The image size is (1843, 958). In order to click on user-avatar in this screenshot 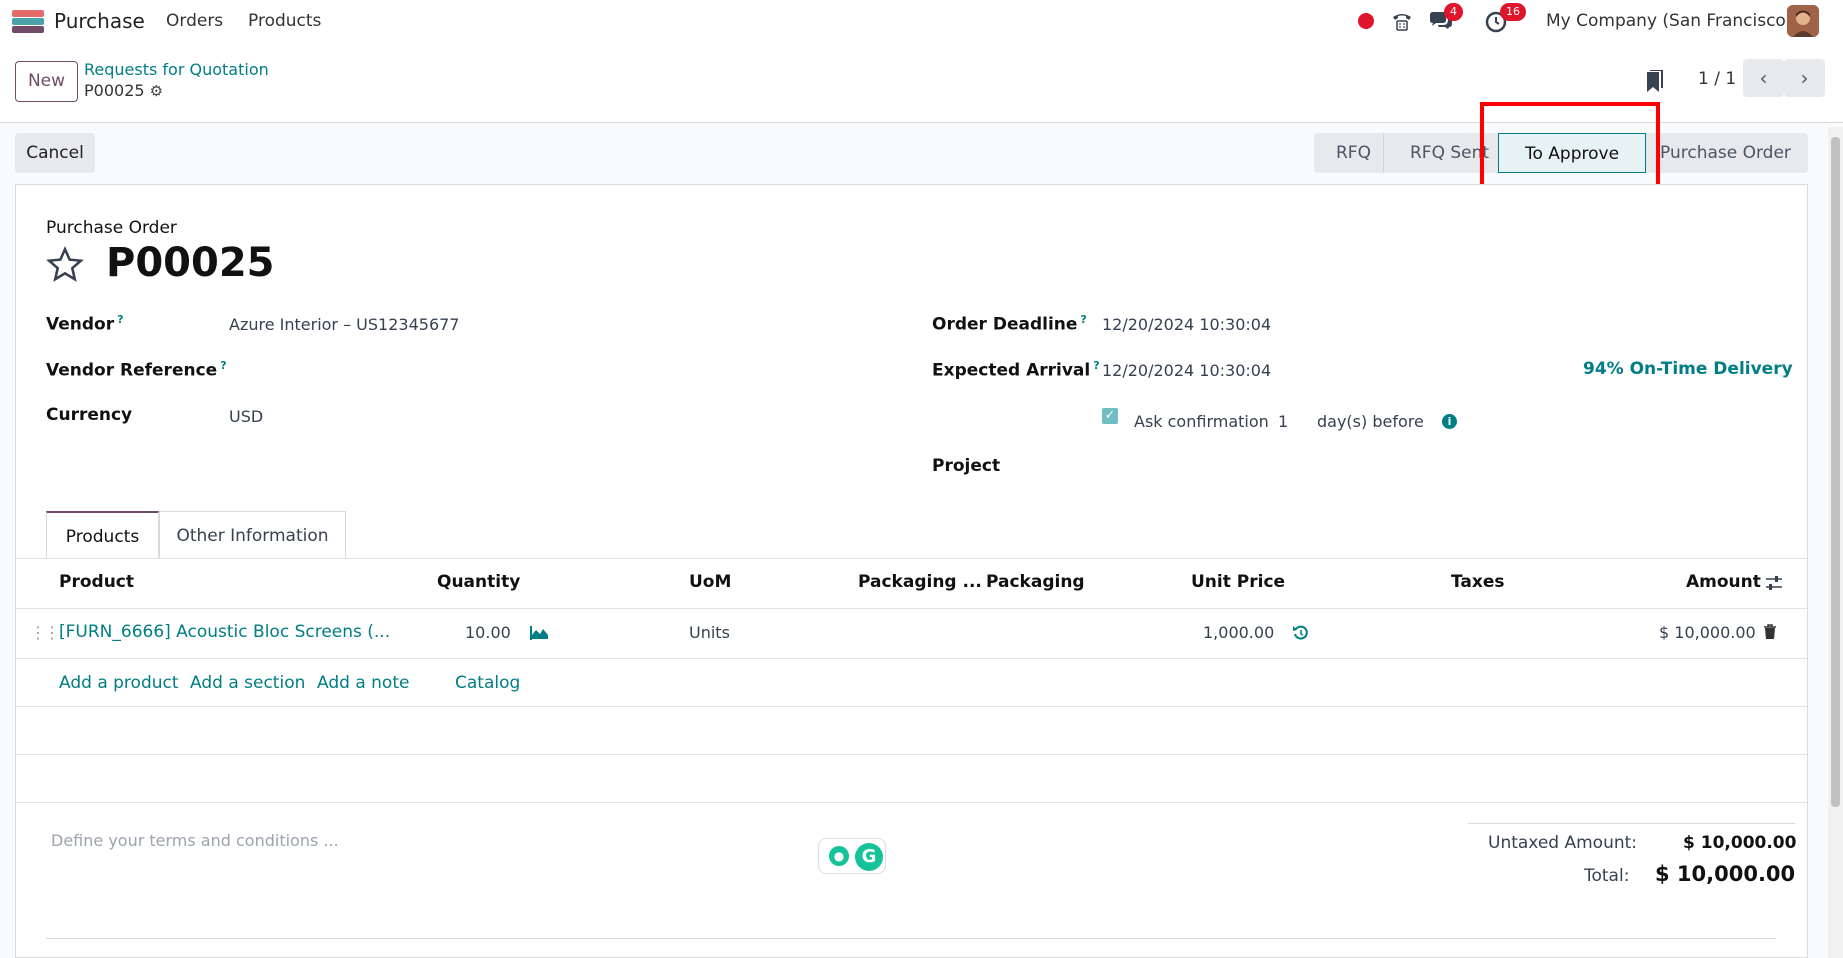, I will do `click(1803, 21)`.